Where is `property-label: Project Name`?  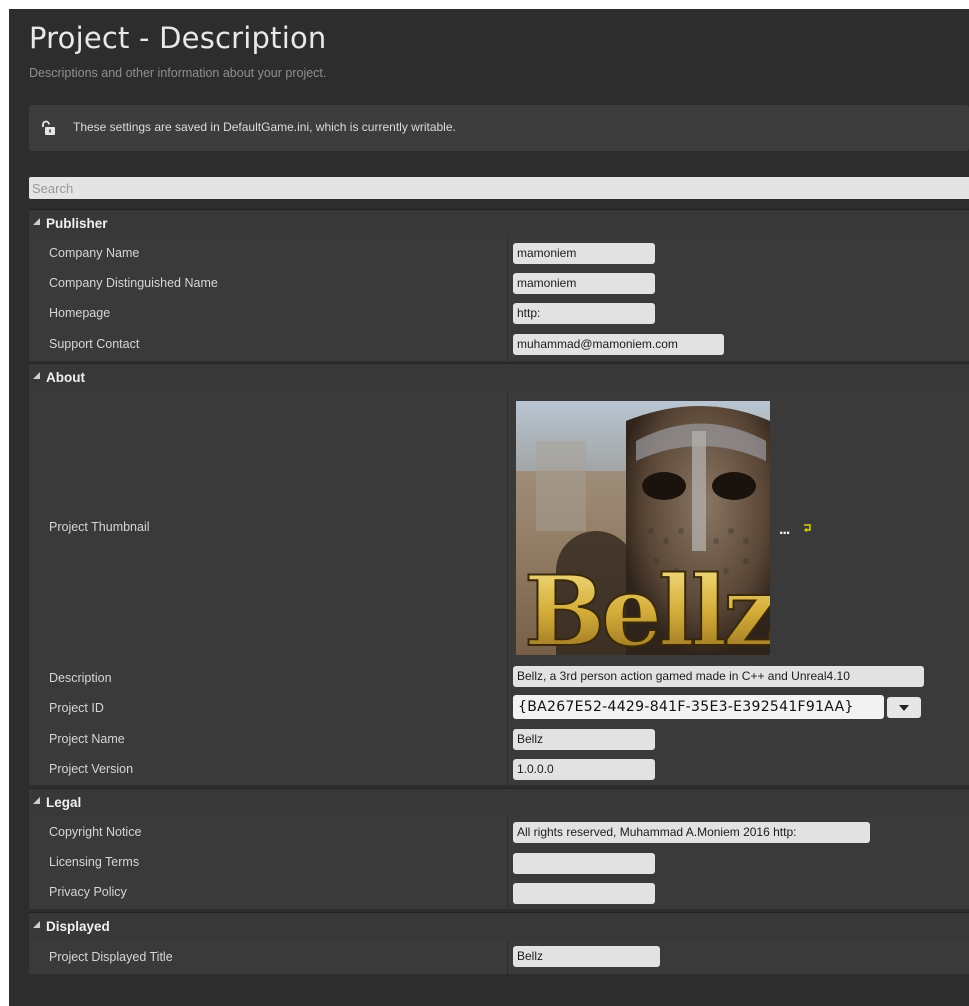
property-label: Project Name is located at coordinates (87, 739).